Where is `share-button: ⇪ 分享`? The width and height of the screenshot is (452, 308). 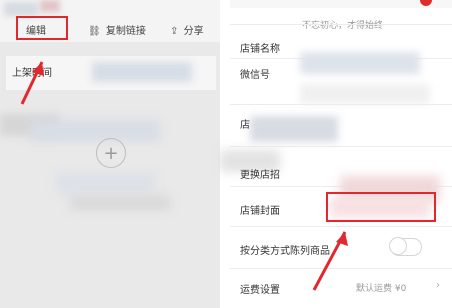 share-button: ⇪ 分享 is located at coordinates (187, 29).